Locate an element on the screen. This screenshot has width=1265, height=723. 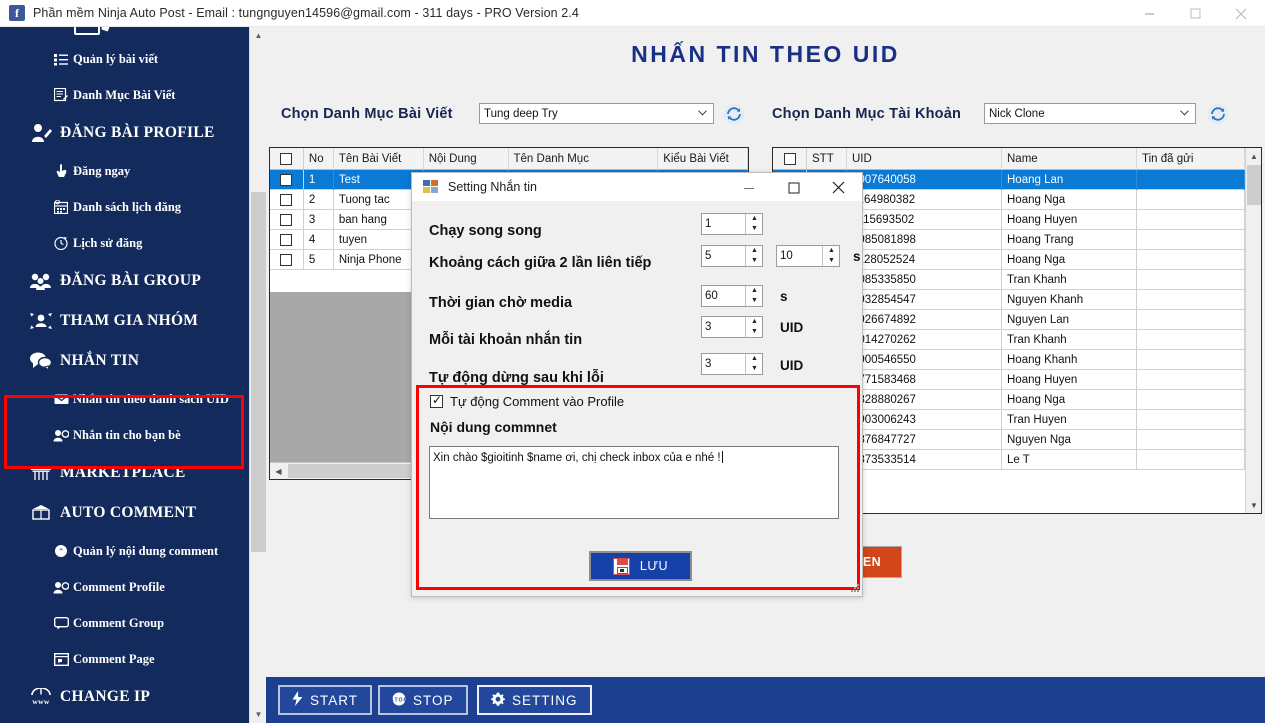
sidebar-item-auto-comment: AUTO COMMENT is located at coordinates (124, 513).